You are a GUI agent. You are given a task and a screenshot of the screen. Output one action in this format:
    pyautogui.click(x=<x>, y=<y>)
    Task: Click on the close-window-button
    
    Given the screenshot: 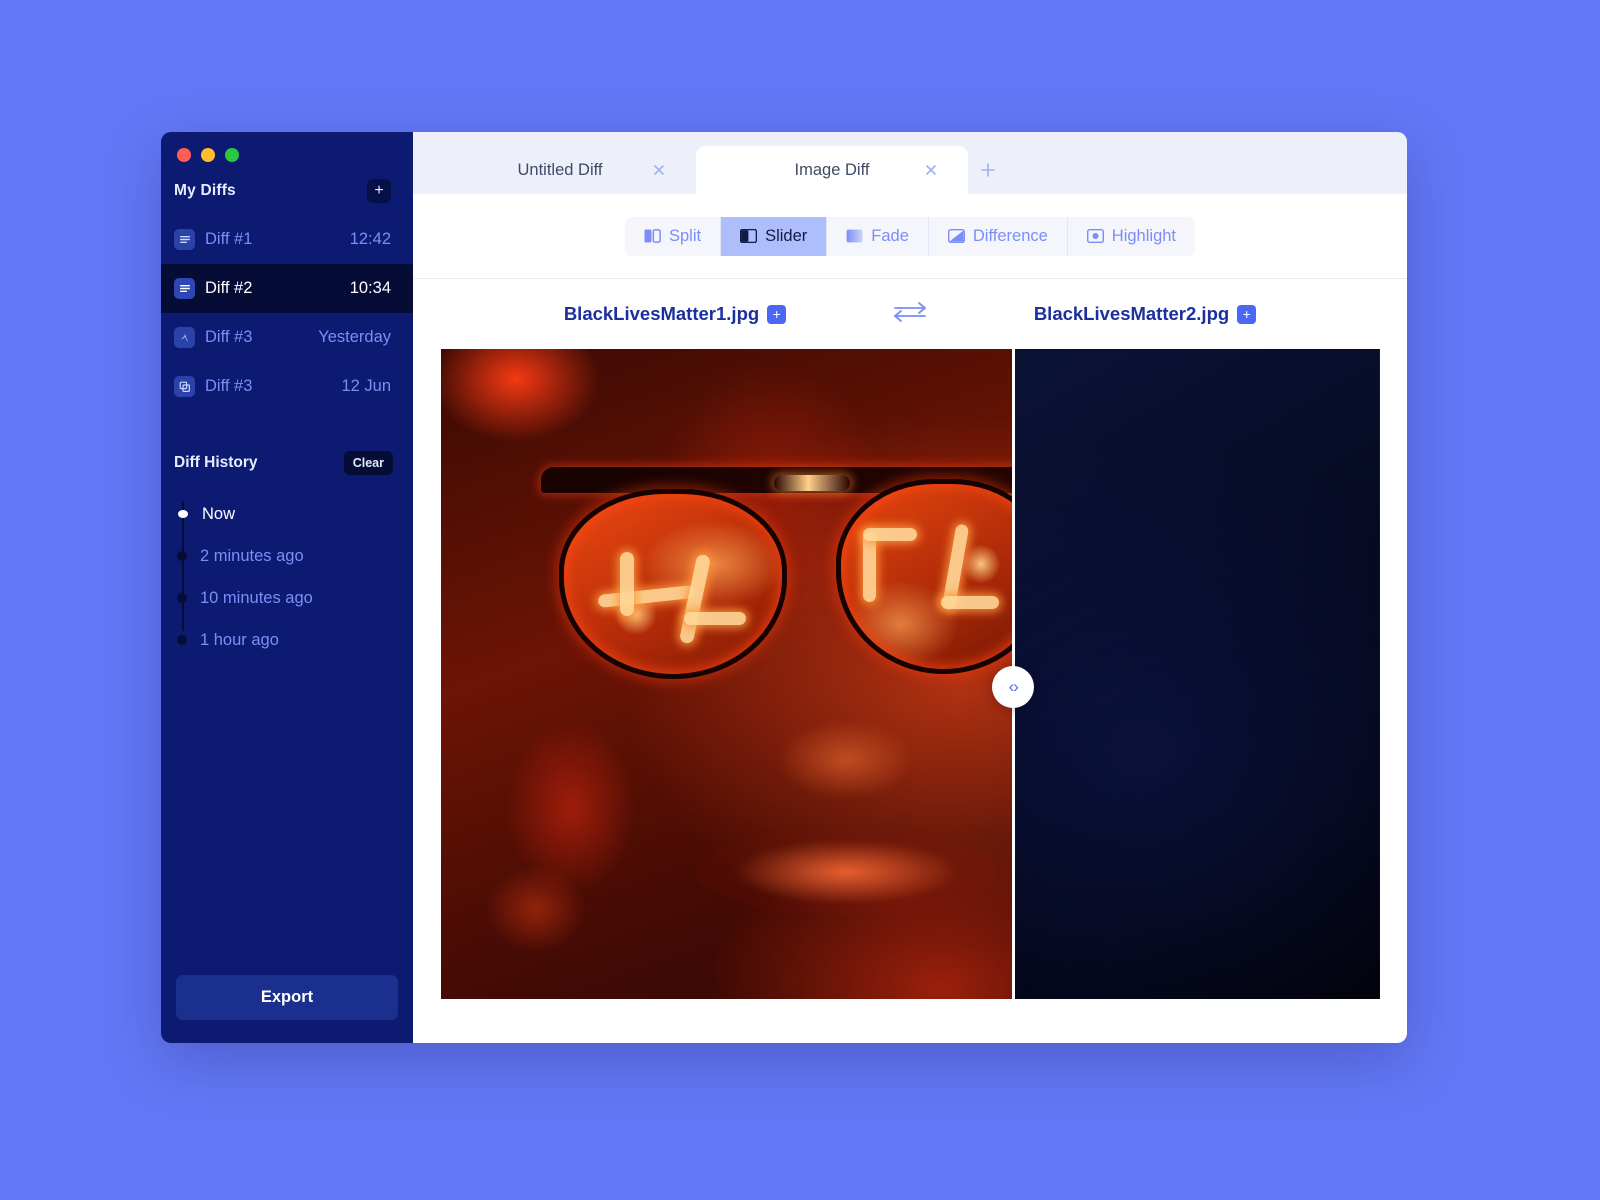 What is the action you would take?
    pyautogui.click(x=184, y=155)
    